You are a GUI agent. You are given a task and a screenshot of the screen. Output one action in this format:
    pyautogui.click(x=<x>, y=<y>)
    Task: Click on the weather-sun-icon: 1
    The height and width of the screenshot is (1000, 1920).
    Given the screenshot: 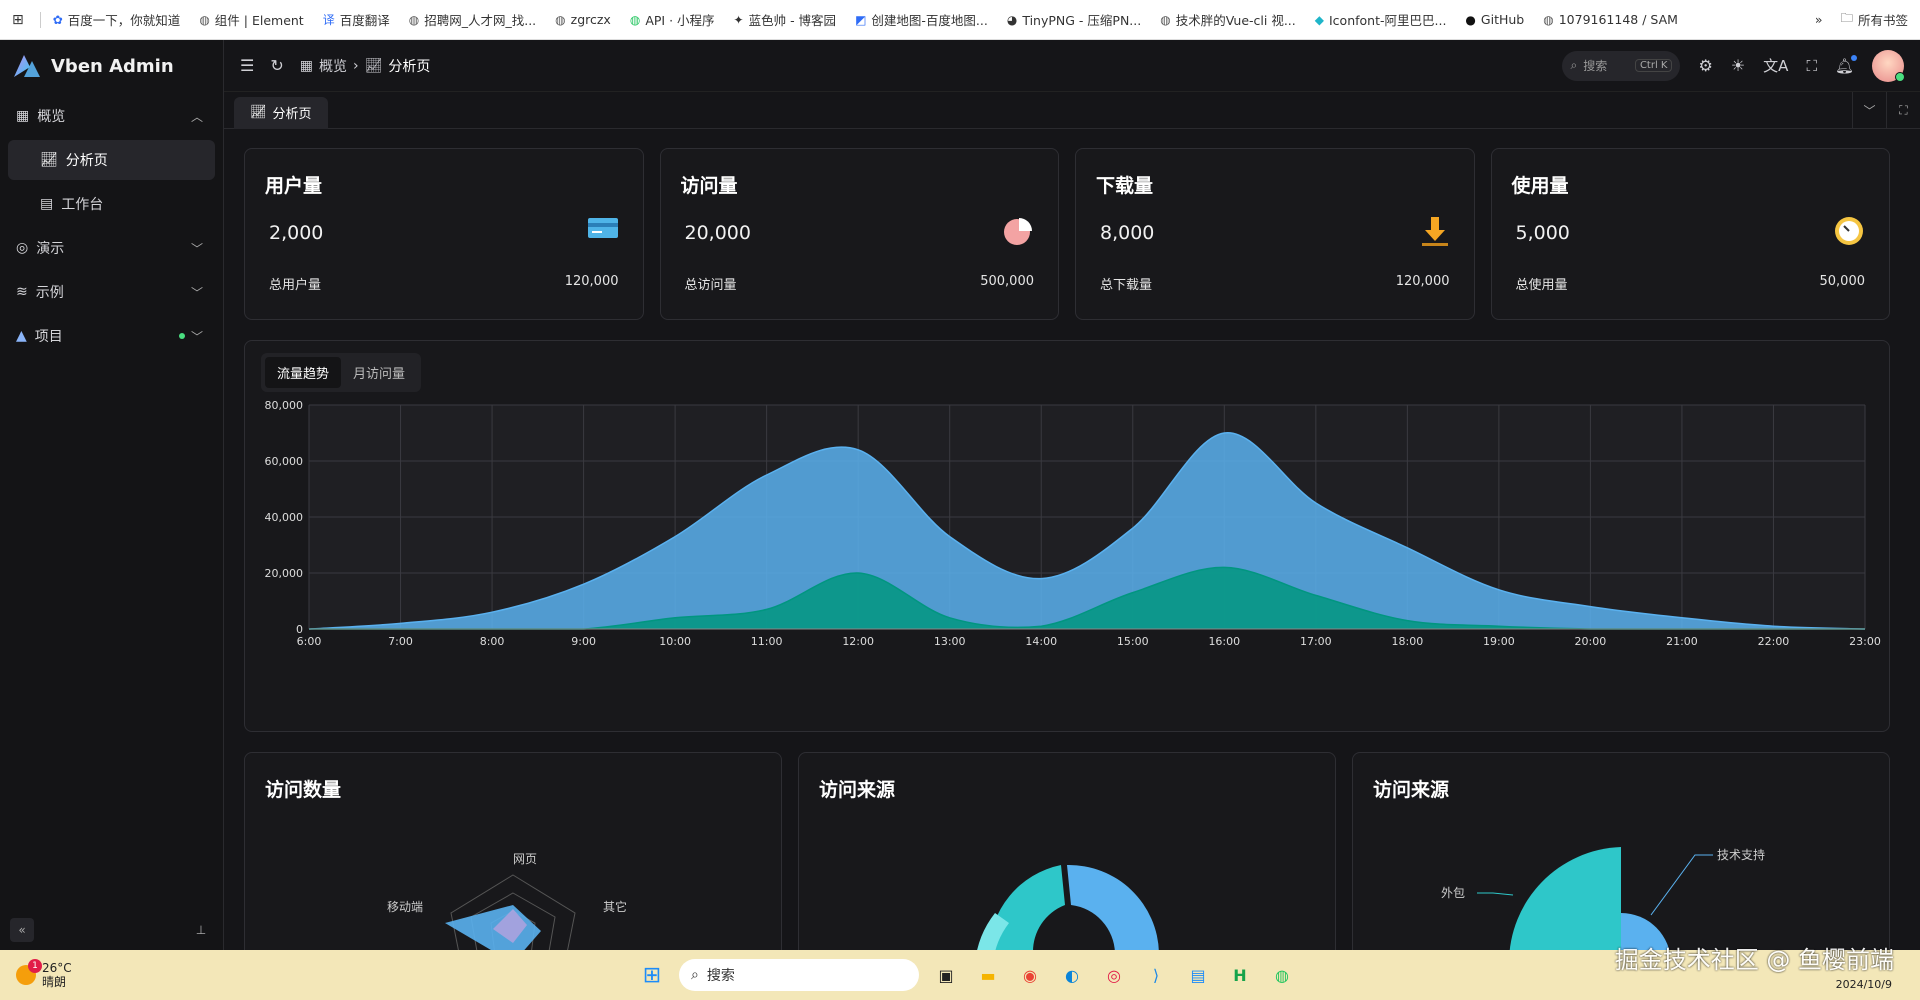 What is the action you would take?
    pyautogui.click(x=29, y=972)
    